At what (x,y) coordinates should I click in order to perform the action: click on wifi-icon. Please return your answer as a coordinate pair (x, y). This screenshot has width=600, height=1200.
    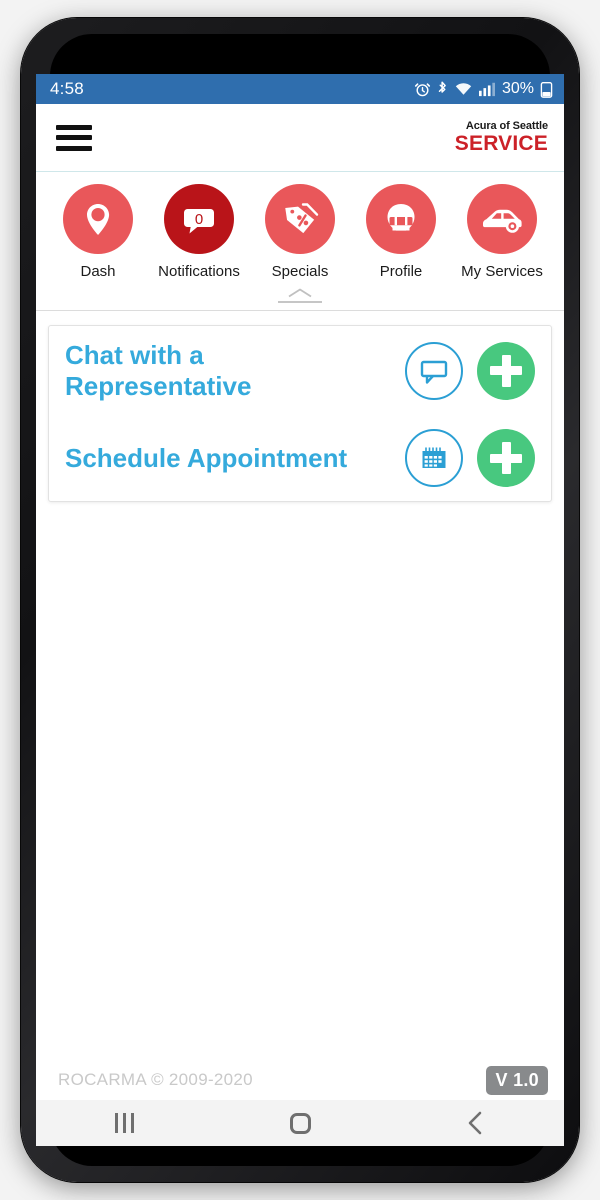
    Looking at the image, I should click on (464, 89).